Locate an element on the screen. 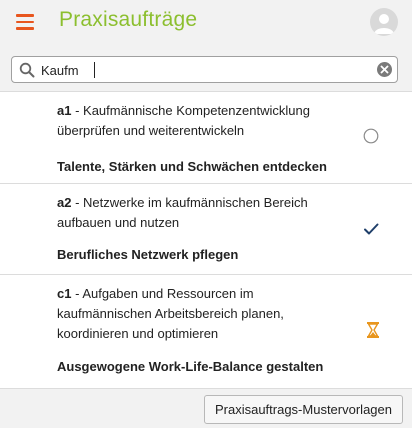 Image resolution: width=412 pixels, height=428 pixels. text-caret is located at coordinates (94, 70).